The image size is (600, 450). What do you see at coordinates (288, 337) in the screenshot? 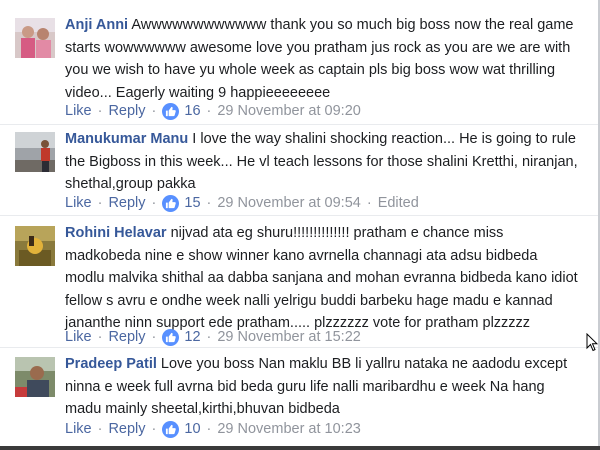
I see `comment-timestamp: 29 November at 15:22` at bounding box center [288, 337].